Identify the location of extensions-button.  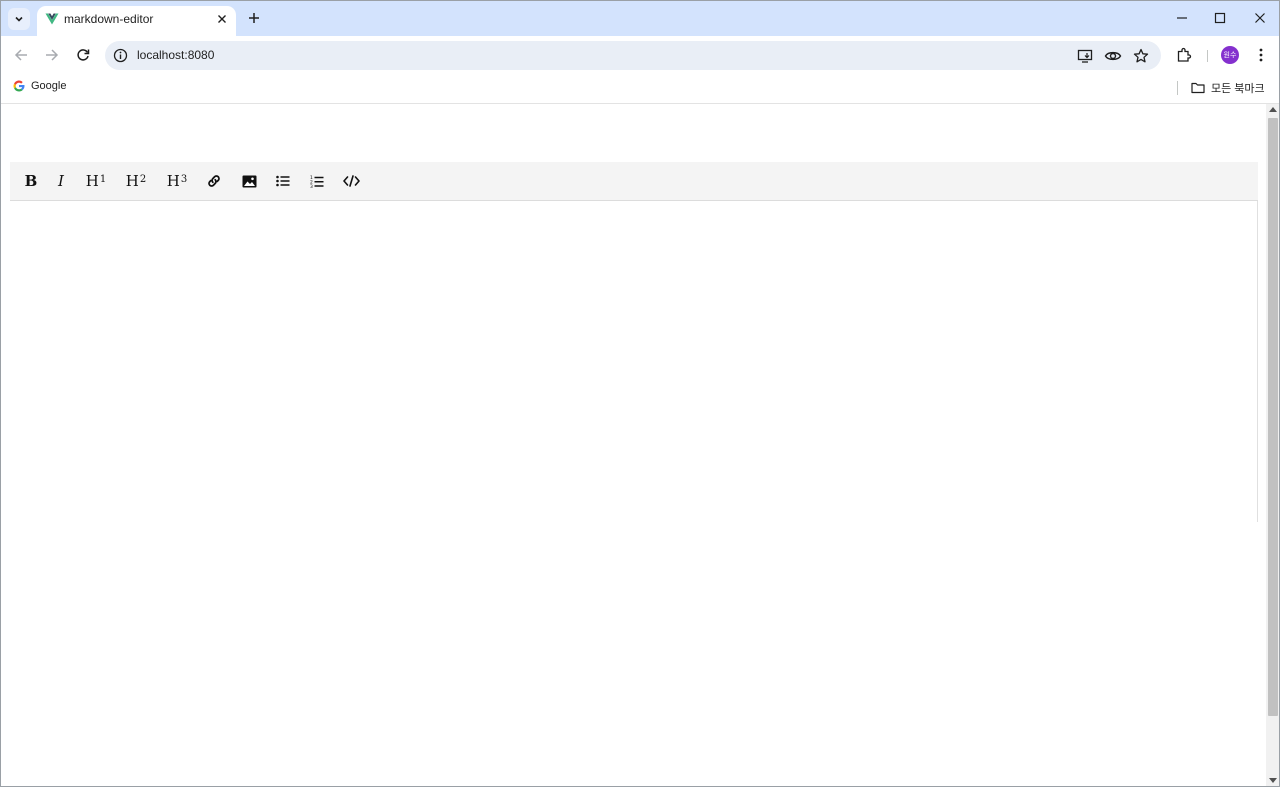
(1184, 55).